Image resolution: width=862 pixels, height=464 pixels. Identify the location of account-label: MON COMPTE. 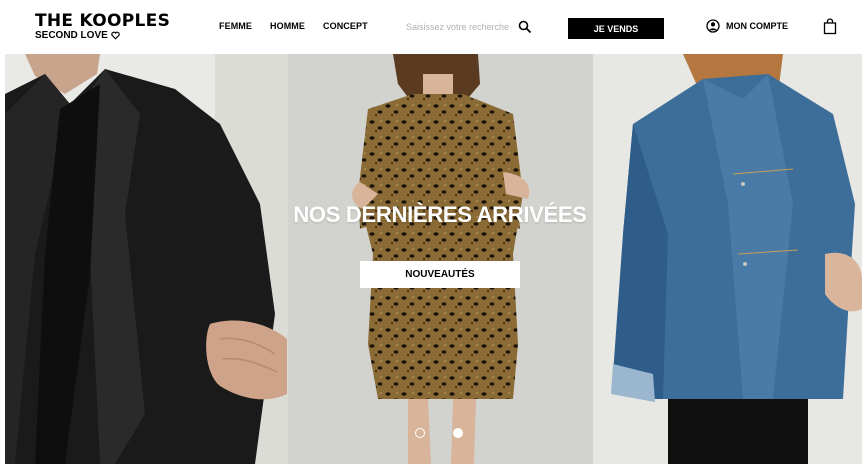
(757, 26).